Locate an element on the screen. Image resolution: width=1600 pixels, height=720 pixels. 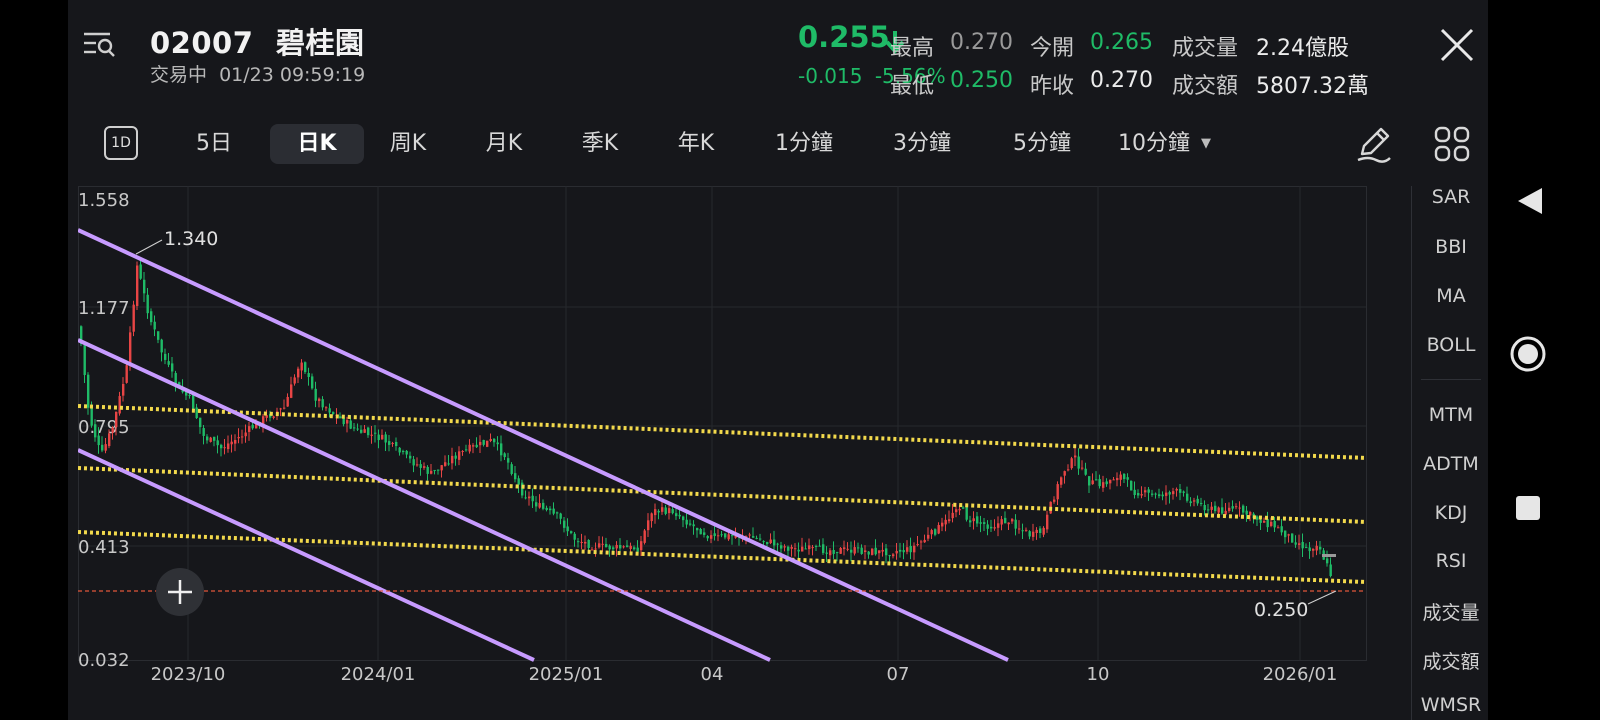
indicator-2: MA is located at coordinates (1451, 296).